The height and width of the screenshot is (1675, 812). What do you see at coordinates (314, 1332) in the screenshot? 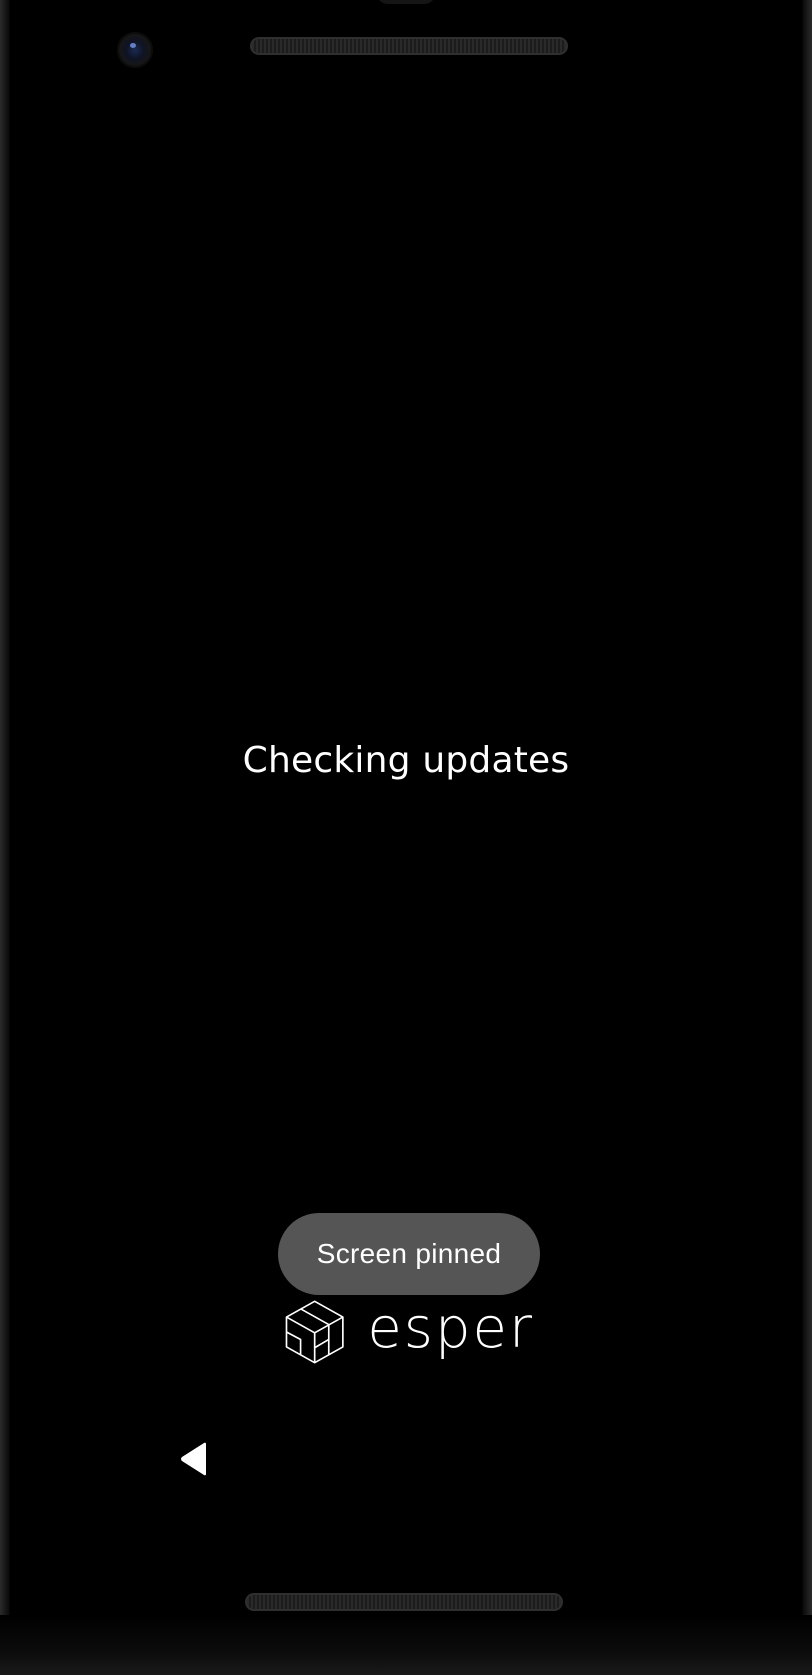
I see `esper-cube-logo-icon` at bounding box center [314, 1332].